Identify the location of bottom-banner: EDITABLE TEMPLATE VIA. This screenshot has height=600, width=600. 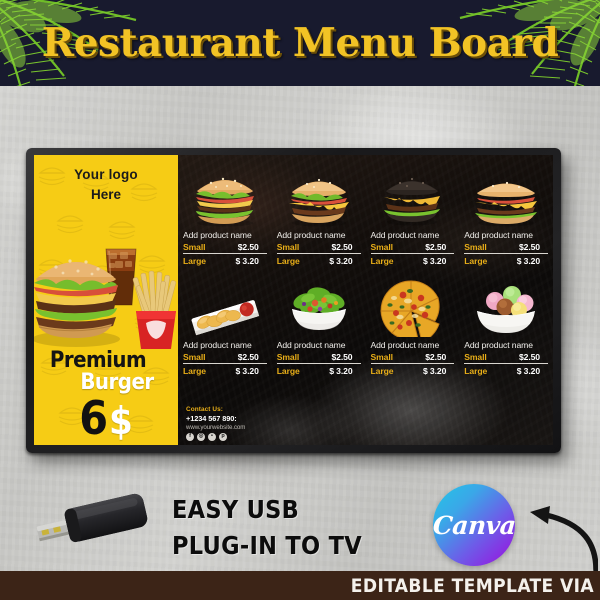
(300, 585).